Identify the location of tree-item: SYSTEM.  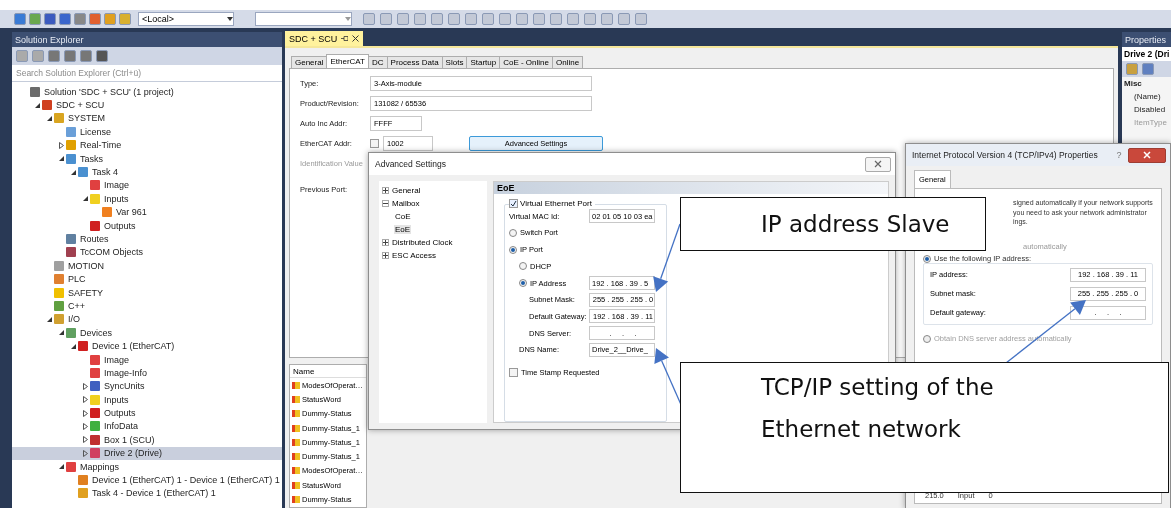
(147, 118).